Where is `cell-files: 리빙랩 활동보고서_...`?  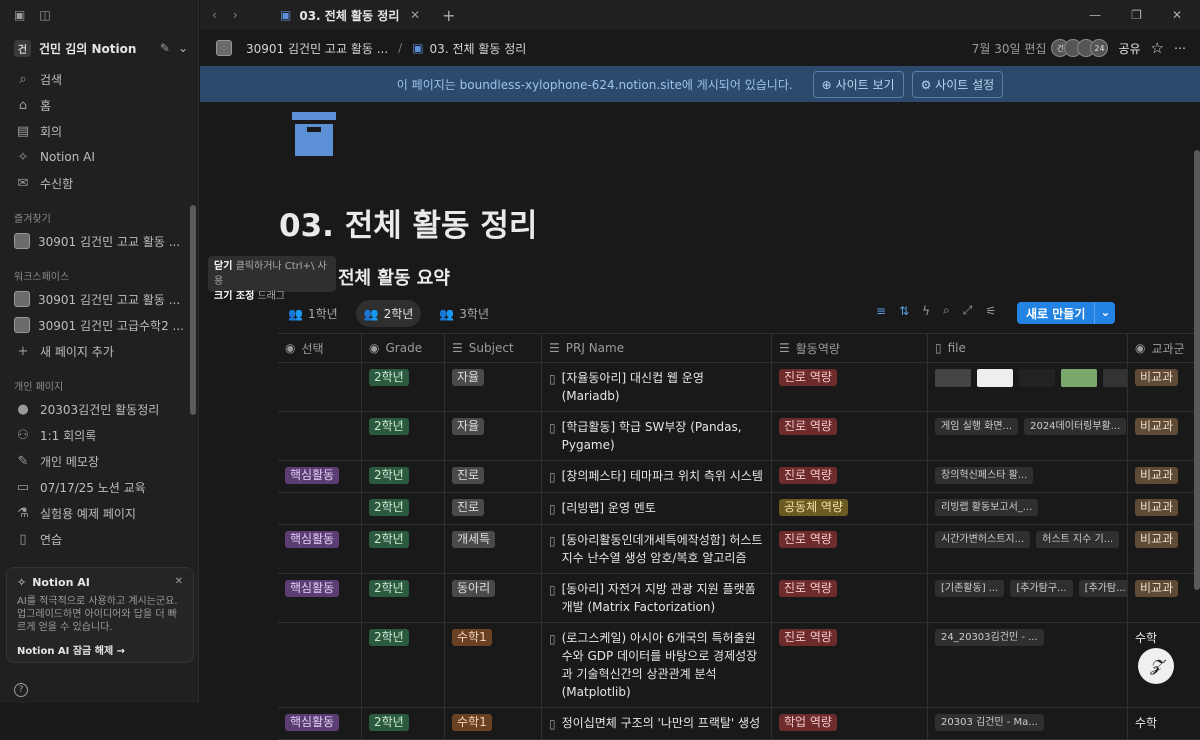
cell-files: 리빙랩 활동보고서_... is located at coordinates (1028, 508).